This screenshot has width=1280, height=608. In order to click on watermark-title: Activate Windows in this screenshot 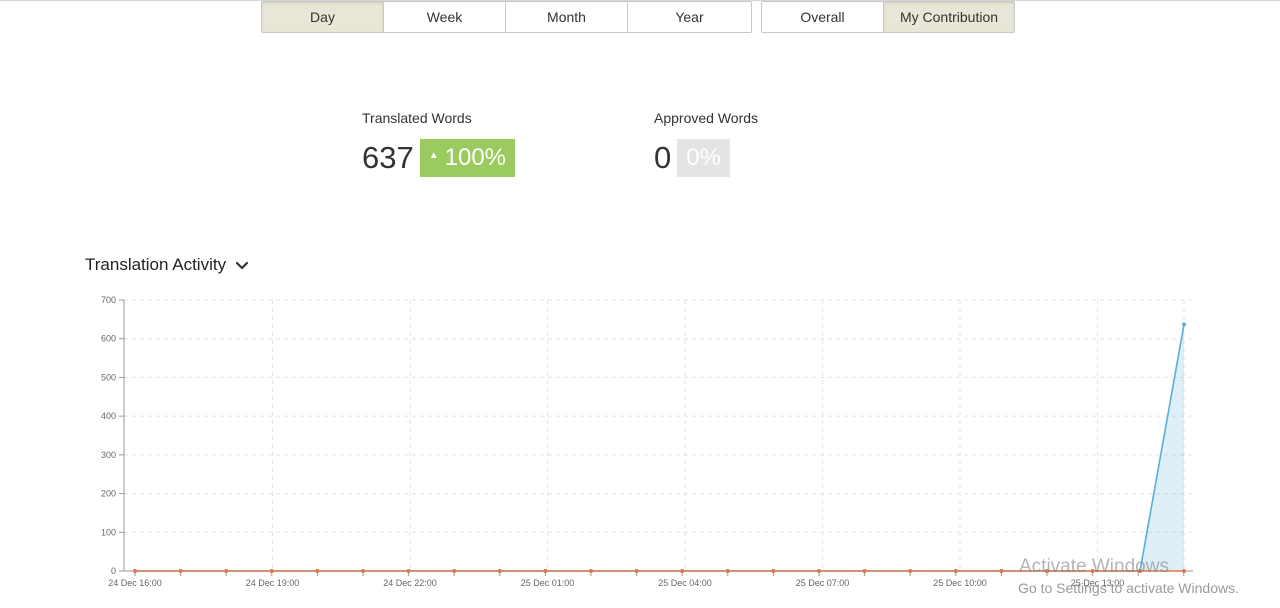, I will do `click(1094, 566)`.